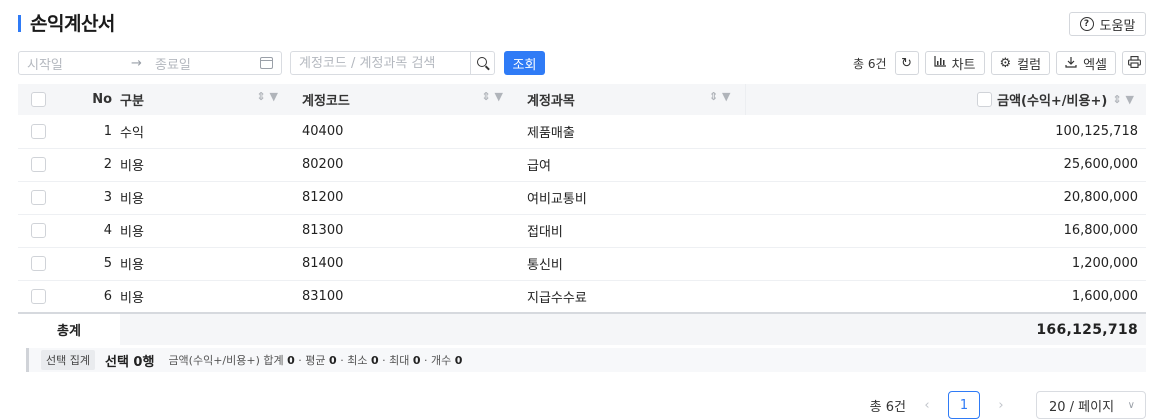  What do you see at coordinates (945, 99) in the screenshot?
I see `column-header-amount: 금액(수익+/비용+) ⇕▼` at bounding box center [945, 99].